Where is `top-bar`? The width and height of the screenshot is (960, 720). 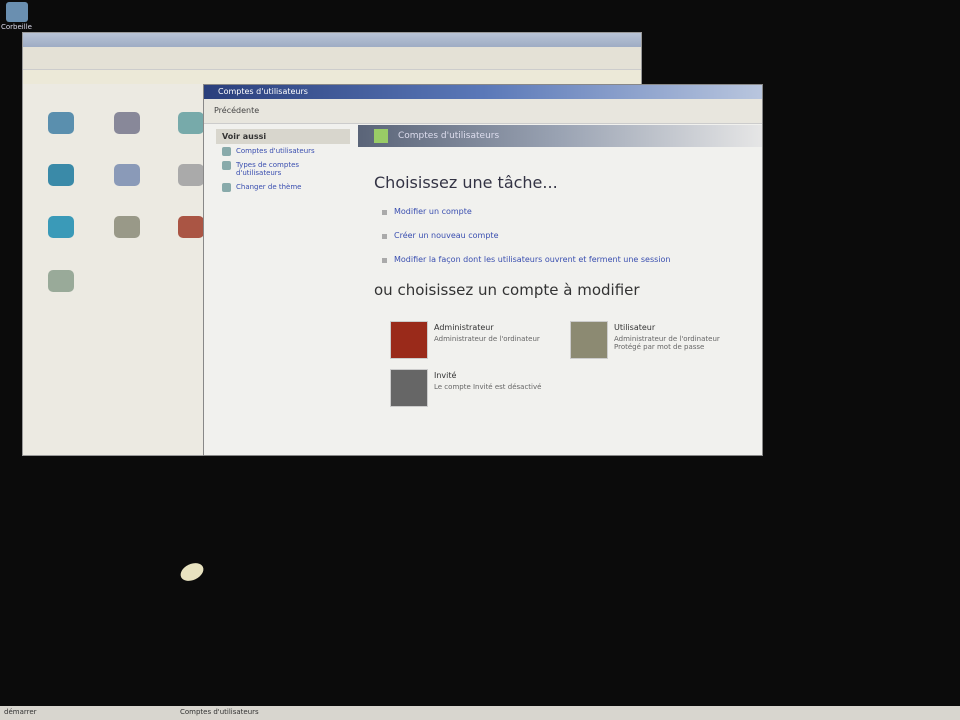
top-bar is located at coordinates (480, 6).